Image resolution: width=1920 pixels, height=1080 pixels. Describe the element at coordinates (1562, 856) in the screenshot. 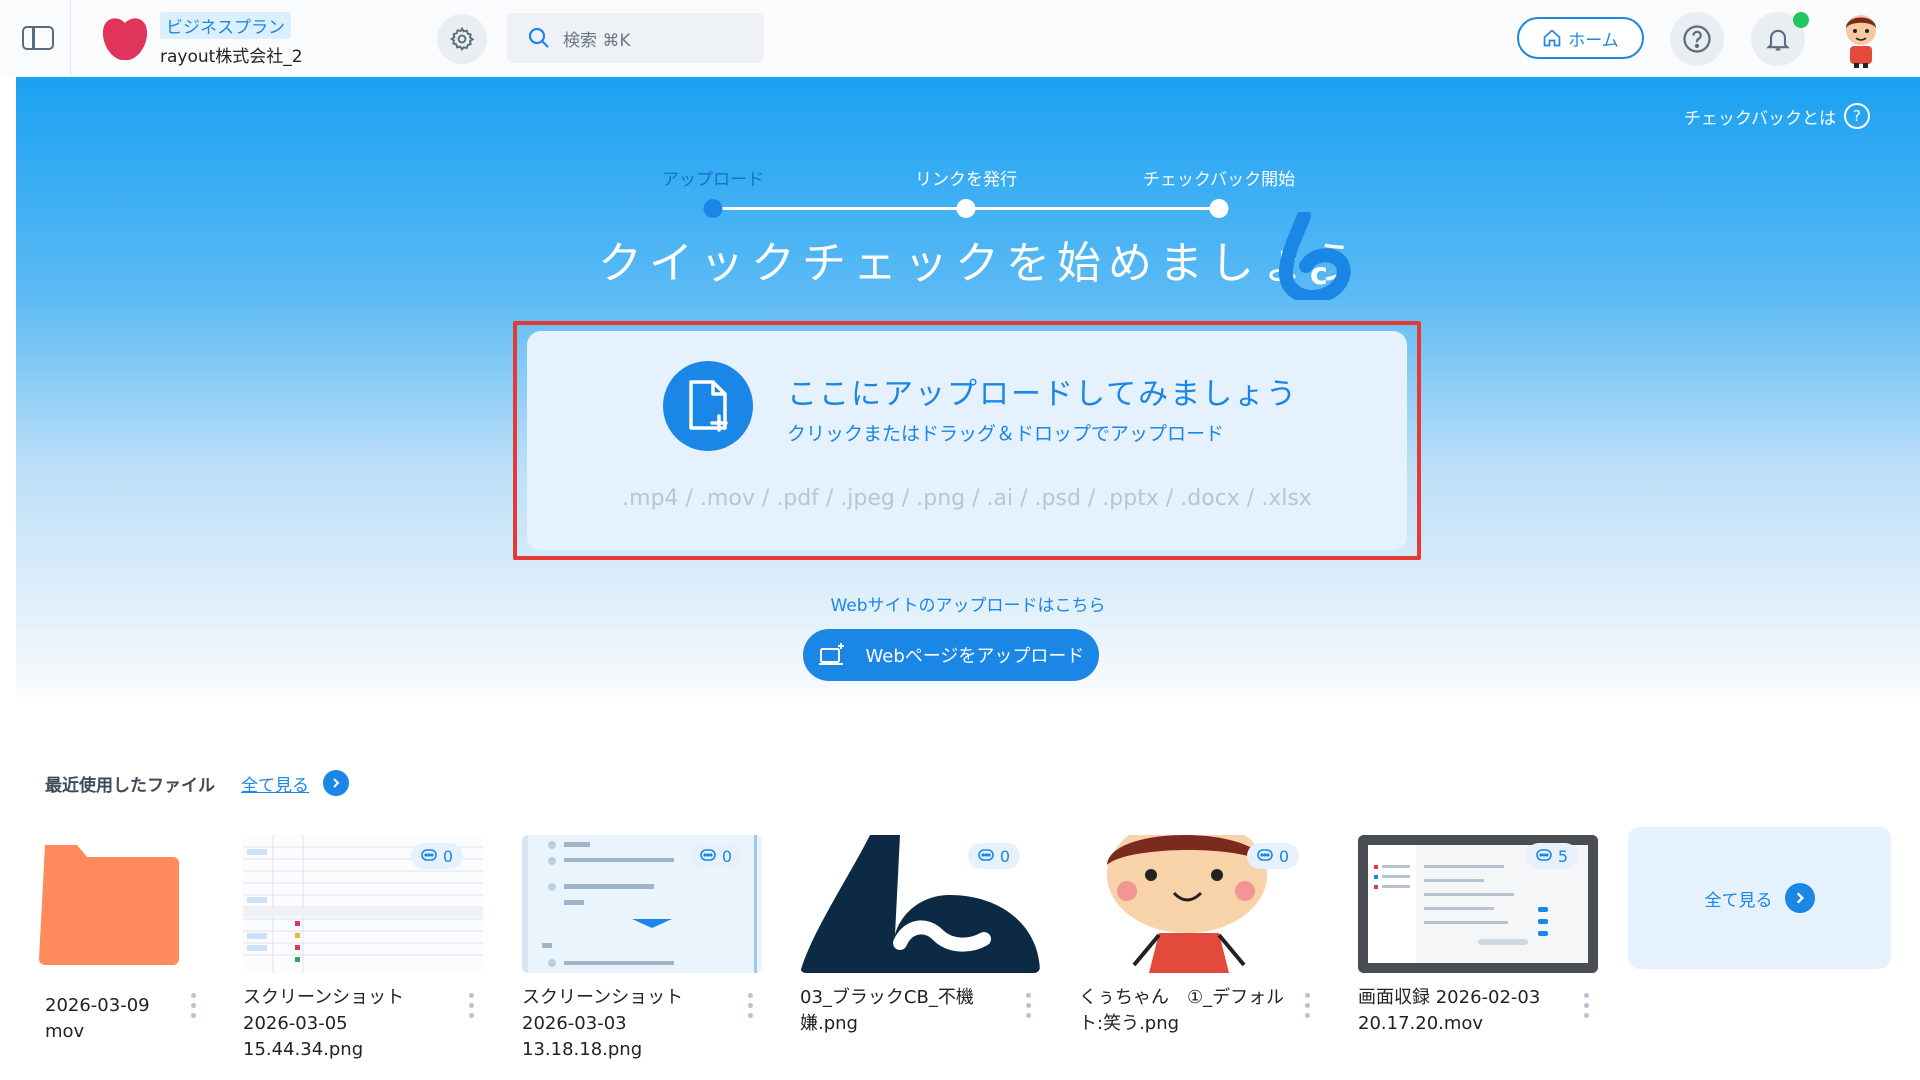

I see `comment-count: 5` at that location.